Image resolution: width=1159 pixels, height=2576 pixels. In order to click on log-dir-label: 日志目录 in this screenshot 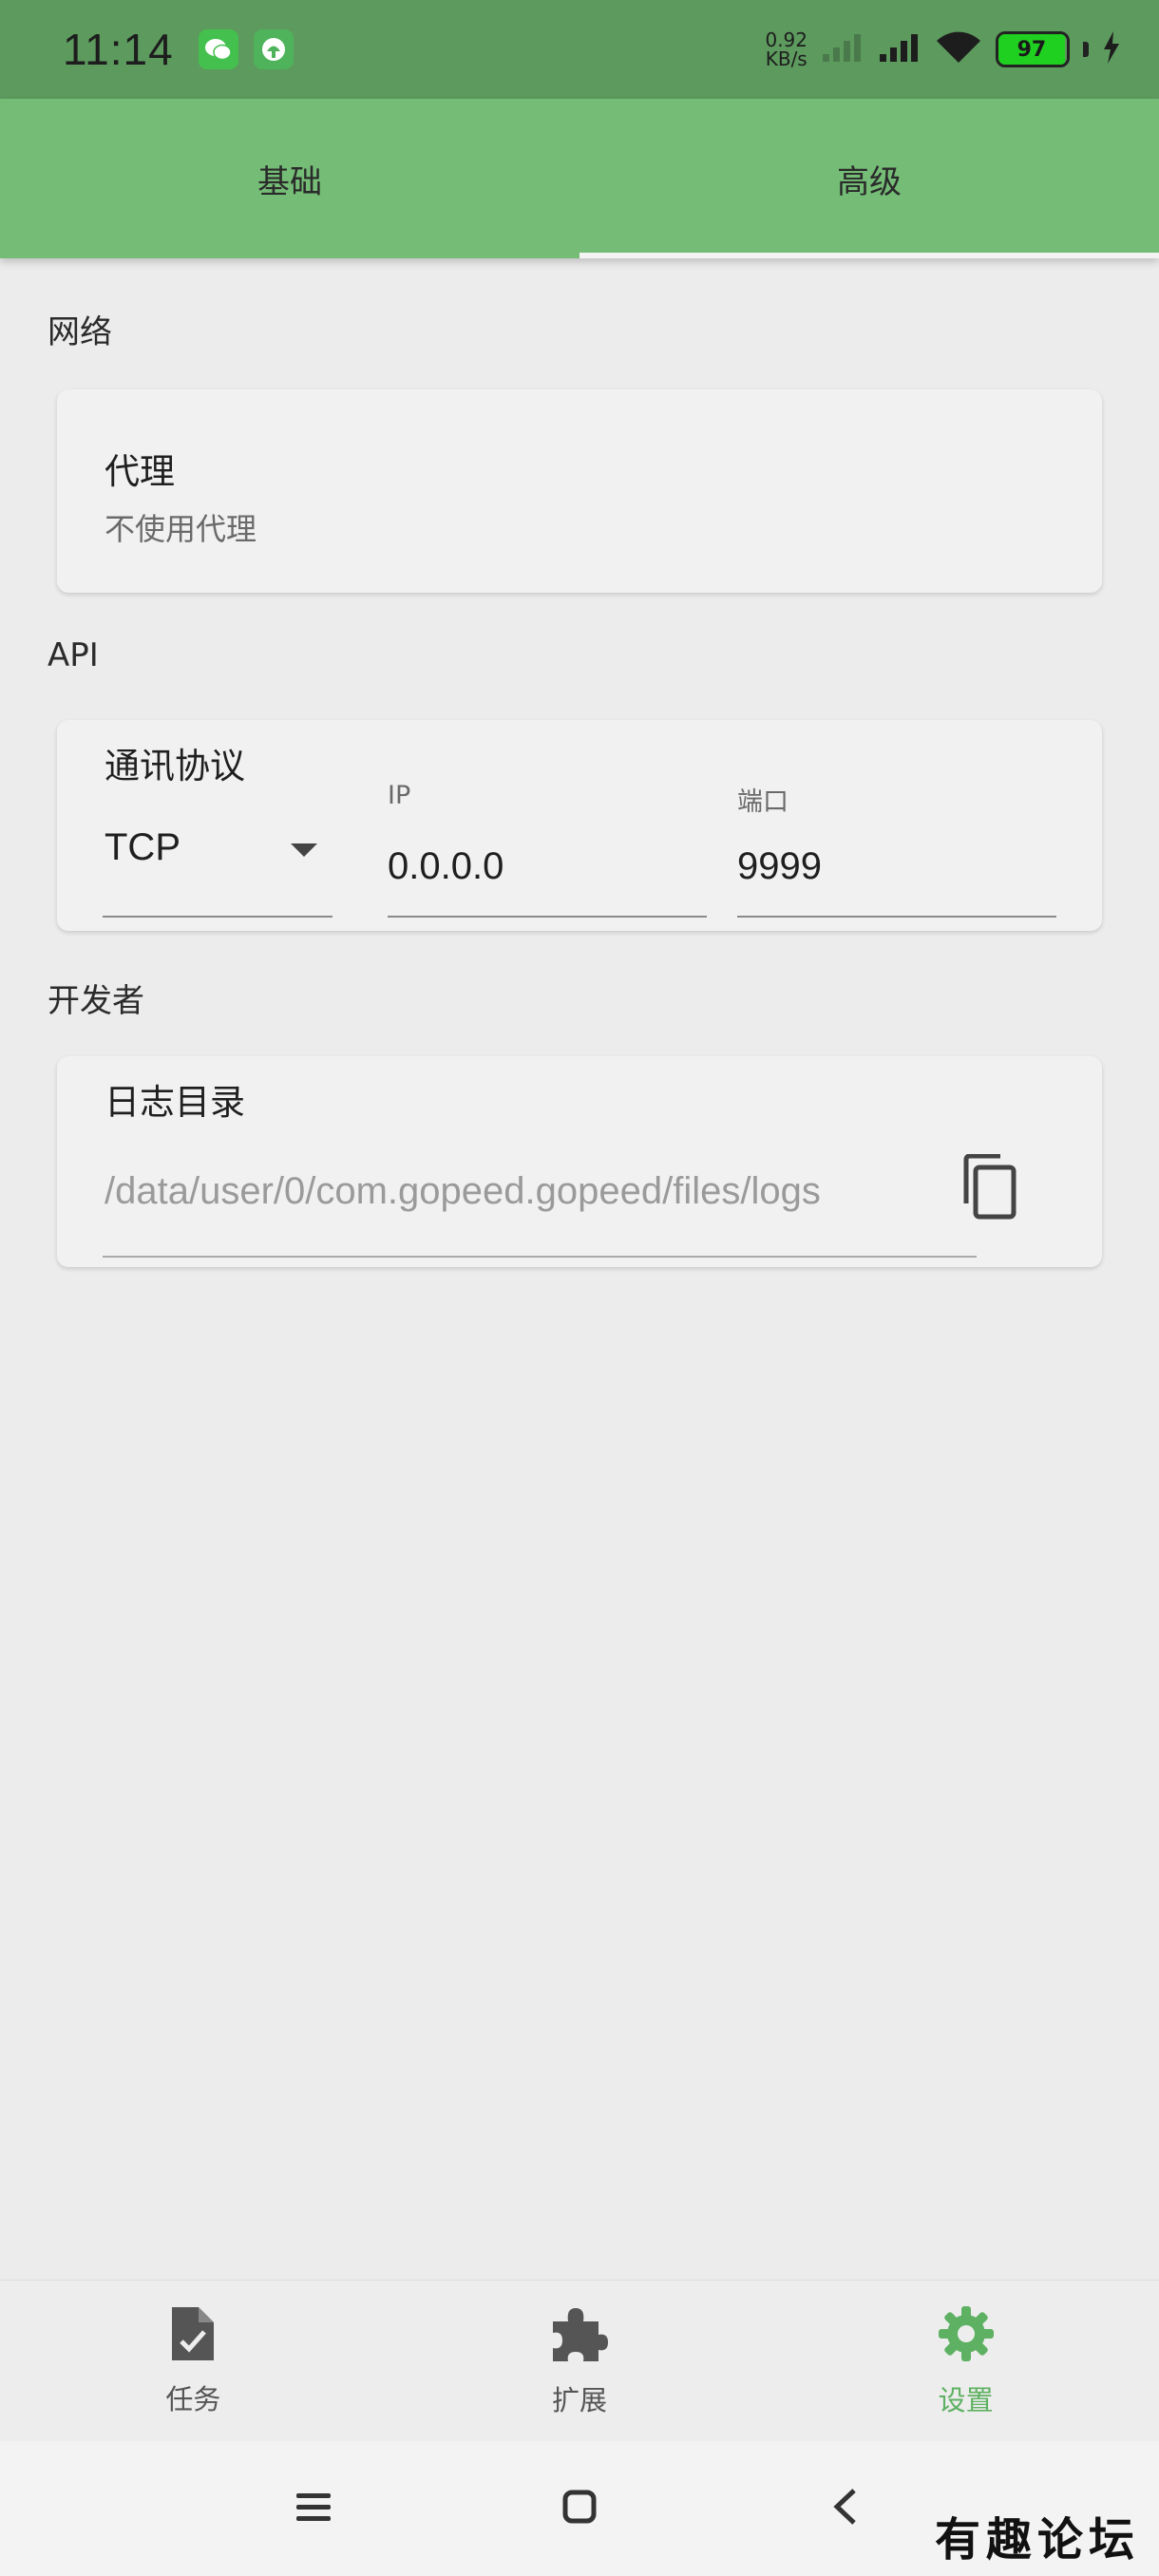, I will do `click(174, 1102)`.